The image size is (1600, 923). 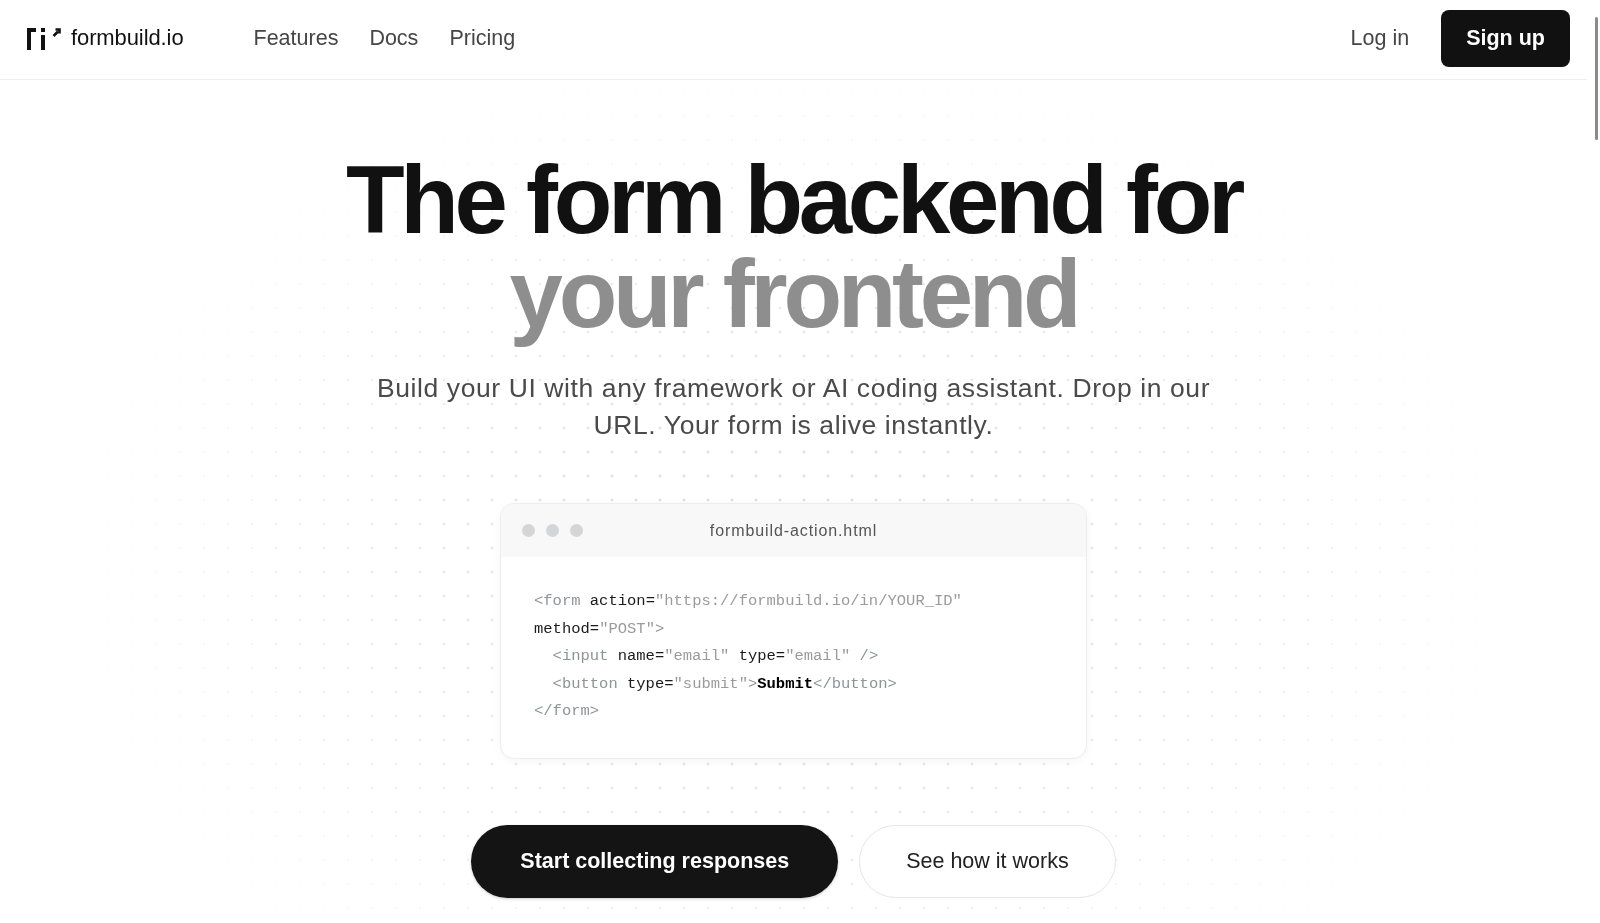 I want to click on code-line: </form>, so click(x=567, y=711).